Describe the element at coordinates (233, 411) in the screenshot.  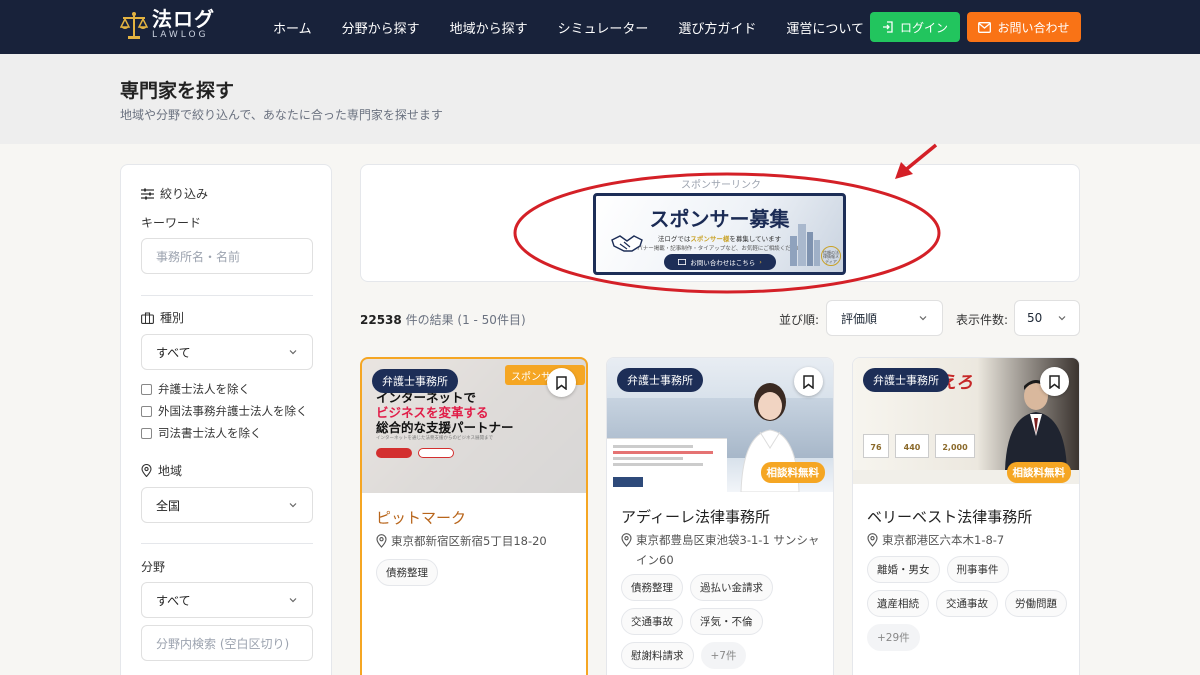
I see `checkbox-label: 外国法事務弁護士法人を除く` at that location.